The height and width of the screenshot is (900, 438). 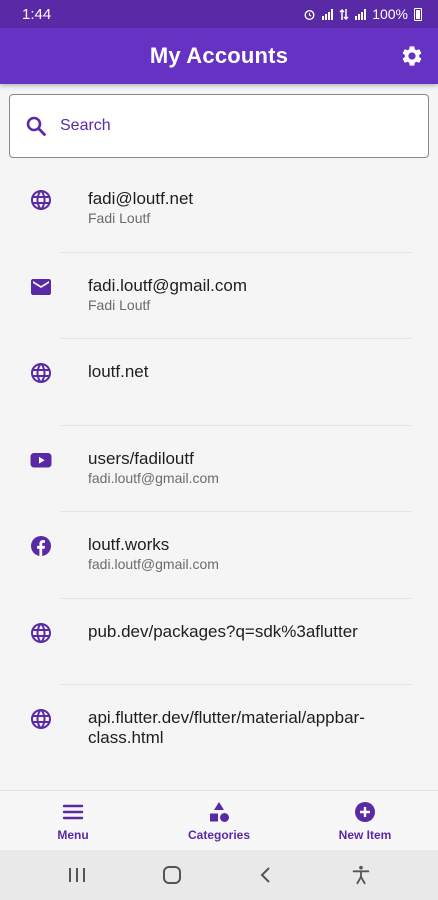 What do you see at coordinates (219, 14) in the screenshot?
I see `status-bar: 1:44 100%` at bounding box center [219, 14].